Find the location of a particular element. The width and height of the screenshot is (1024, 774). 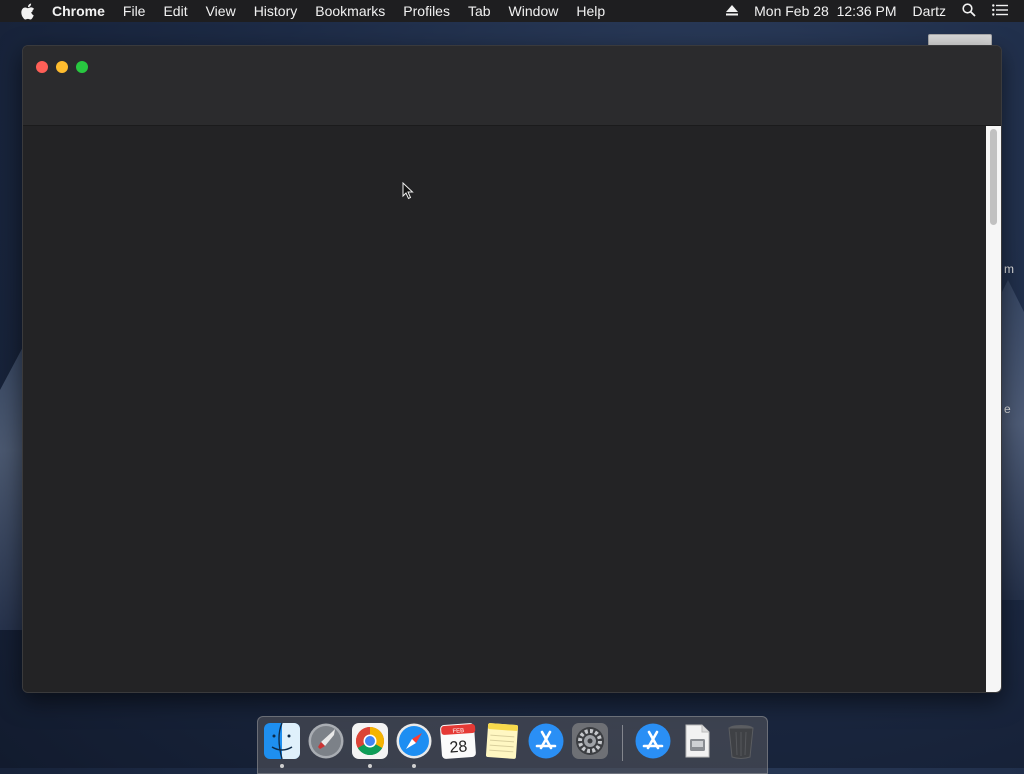

menu-file: File is located at coordinates (134, 11).